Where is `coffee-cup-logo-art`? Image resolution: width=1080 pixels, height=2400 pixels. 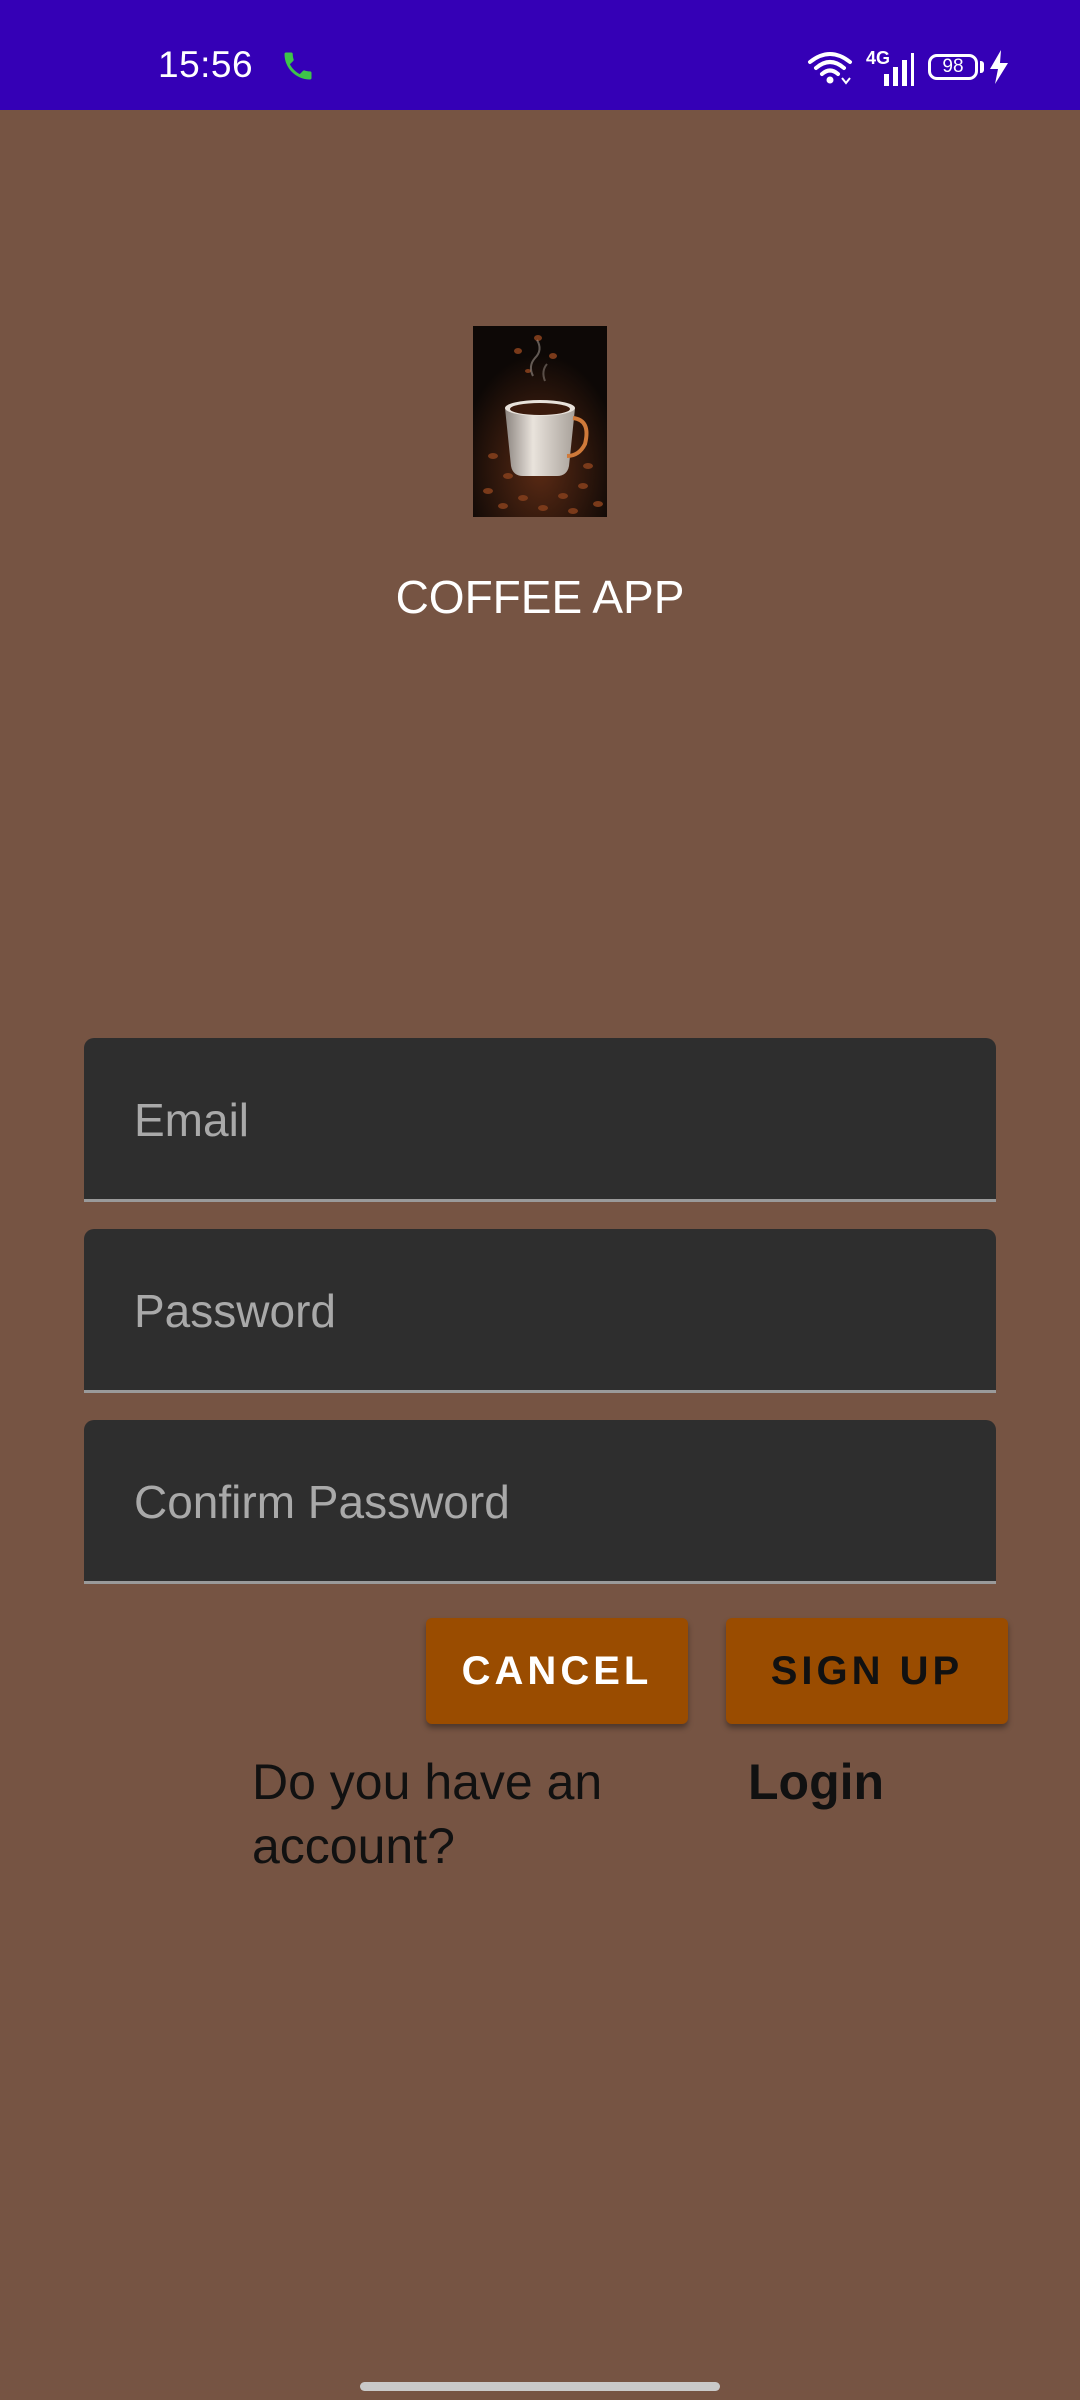
coffee-cup-logo-art is located at coordinates (540, 421).